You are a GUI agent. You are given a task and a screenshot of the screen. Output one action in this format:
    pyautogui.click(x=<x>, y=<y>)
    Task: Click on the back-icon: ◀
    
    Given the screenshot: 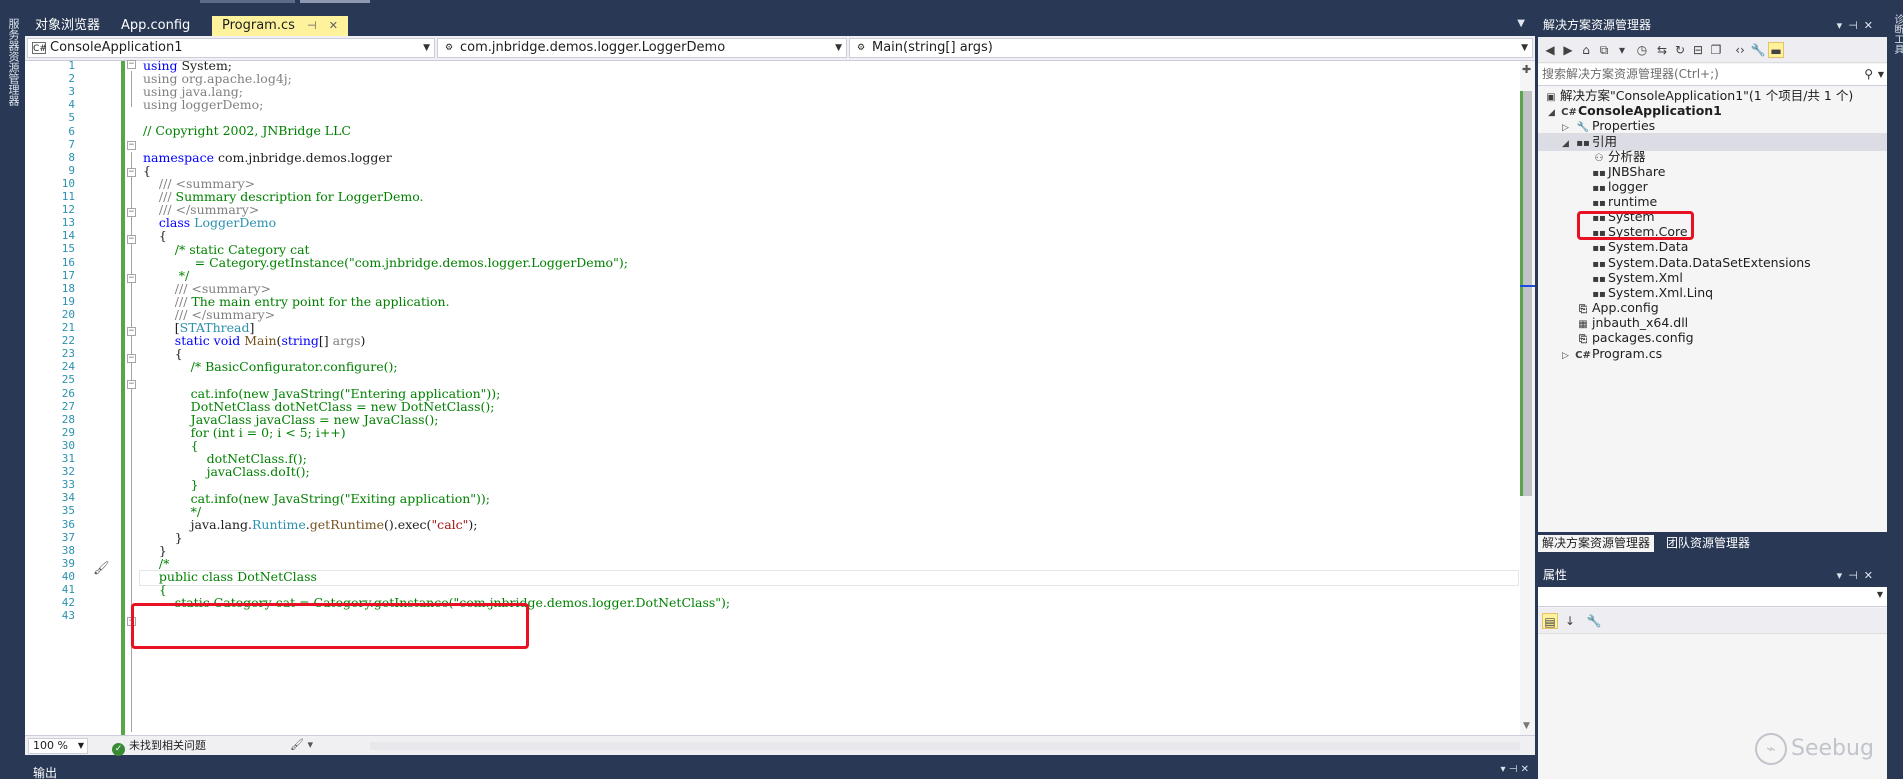 What is the action you would take?
    pyautogui.click(x=1550, y=50)
    